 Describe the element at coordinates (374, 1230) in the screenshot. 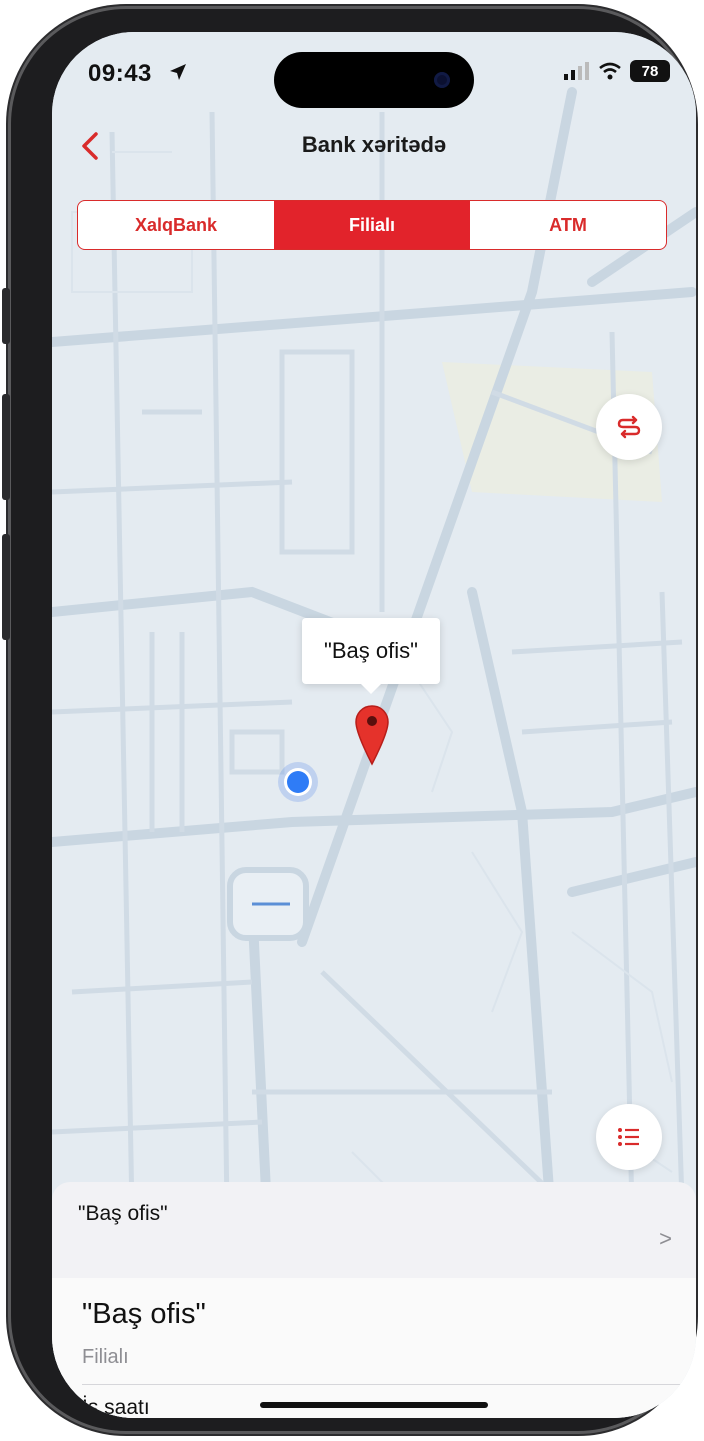

I see `location-sheet-header: "Baş ofis" >` at that location.